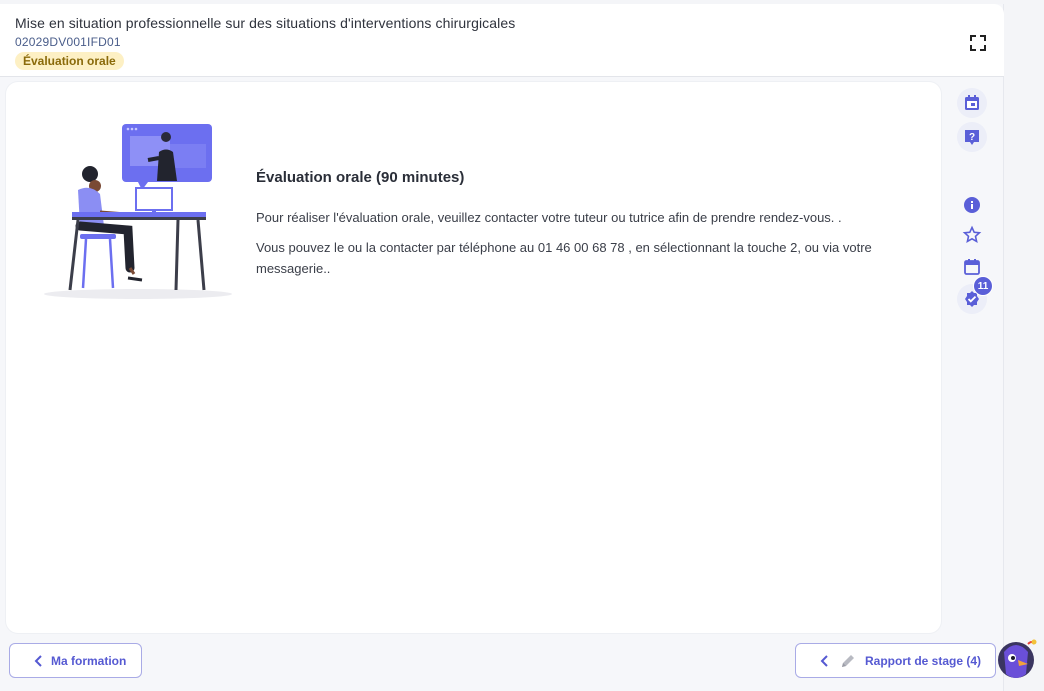  I want to click on info-button, so click(972, 205).